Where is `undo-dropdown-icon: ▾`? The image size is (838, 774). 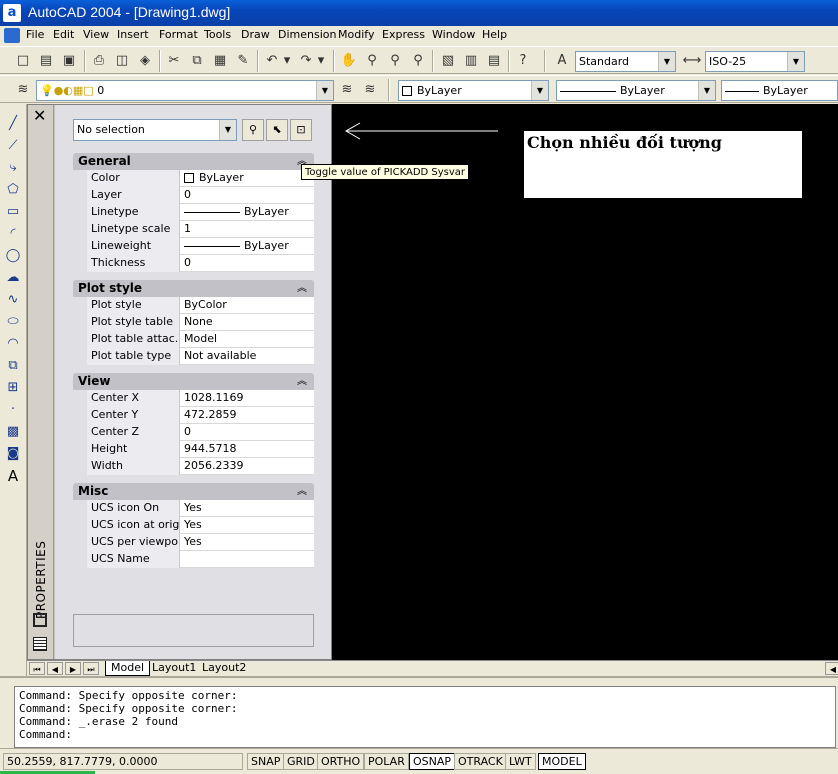 undo-dropdown-icon: ▾ is located at coordinates (287, 61).